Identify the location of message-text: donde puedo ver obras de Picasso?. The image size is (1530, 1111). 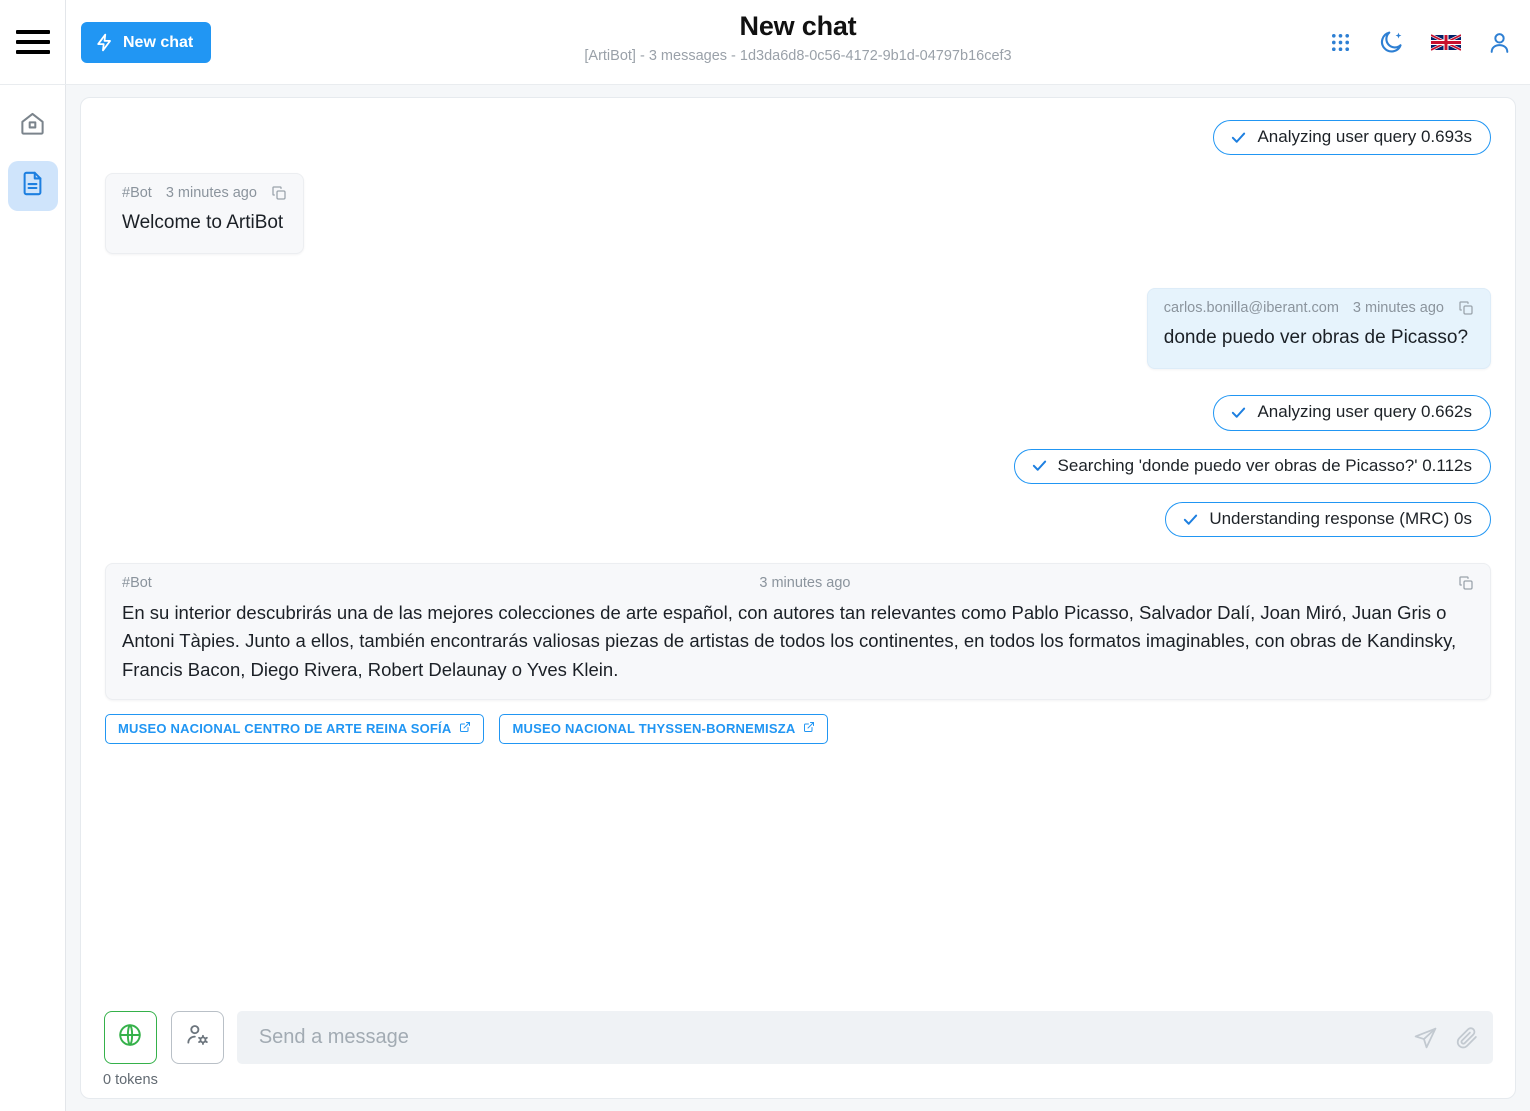
(1316, 338).